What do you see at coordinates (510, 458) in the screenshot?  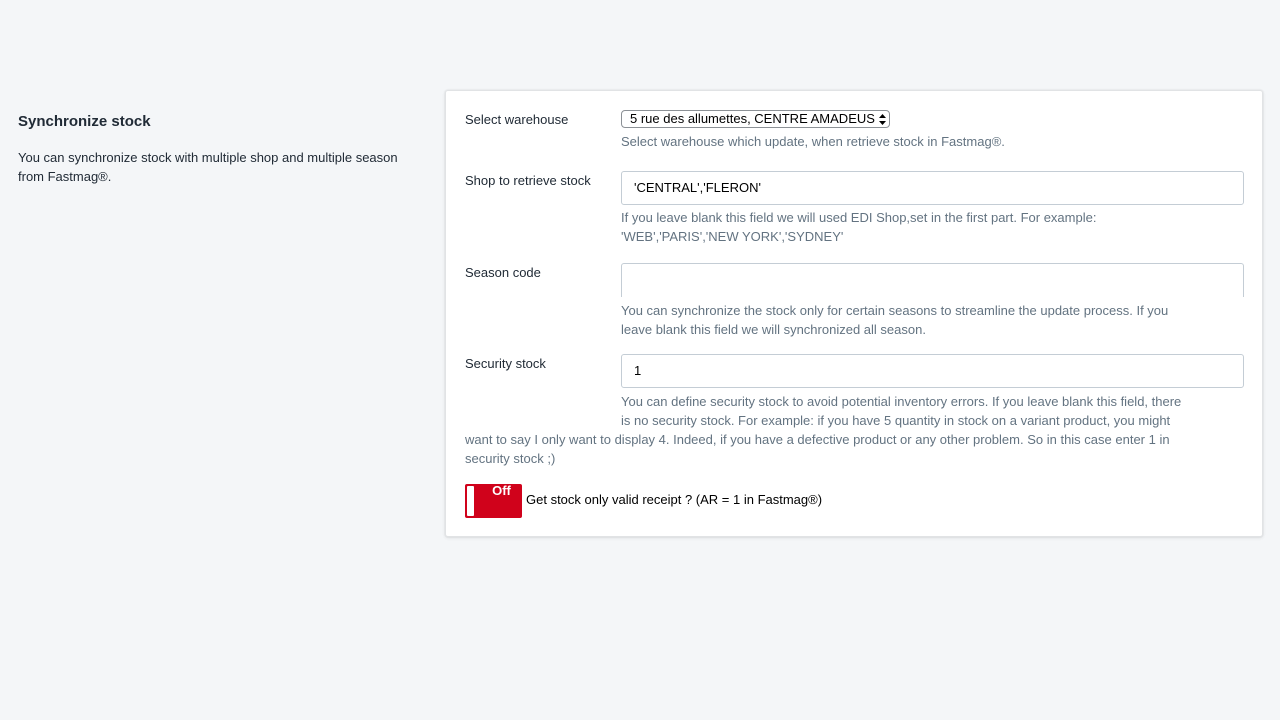 I see `security-help-line4: security stock ;)` at bounding box center [510, 458].